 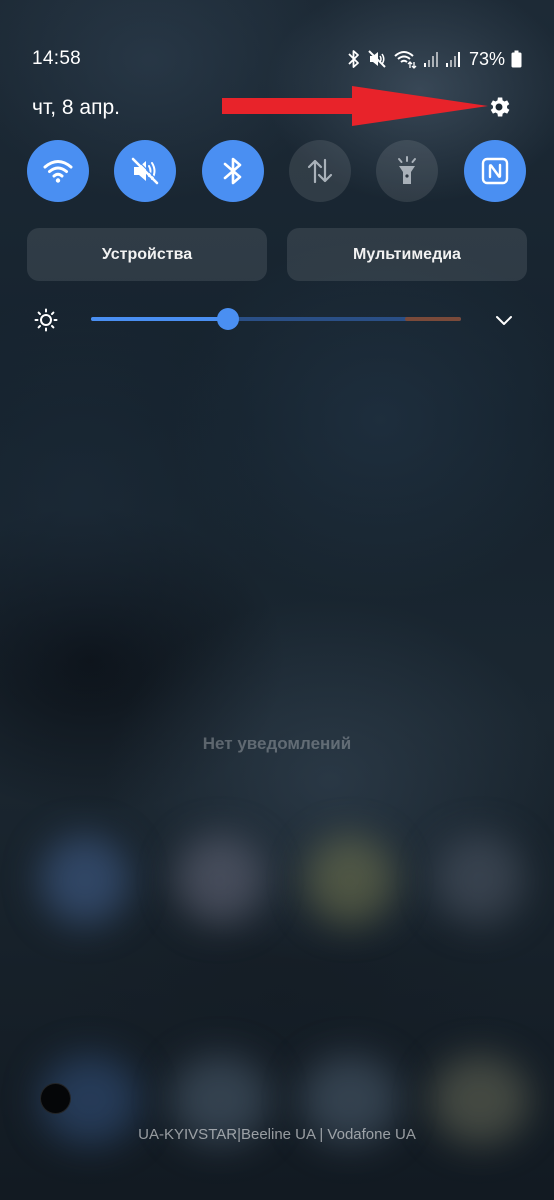 What do you see at coordinates (57, 58) in the screenshot?
I see `status-time: 14:58` at bounding box center [57, 58].